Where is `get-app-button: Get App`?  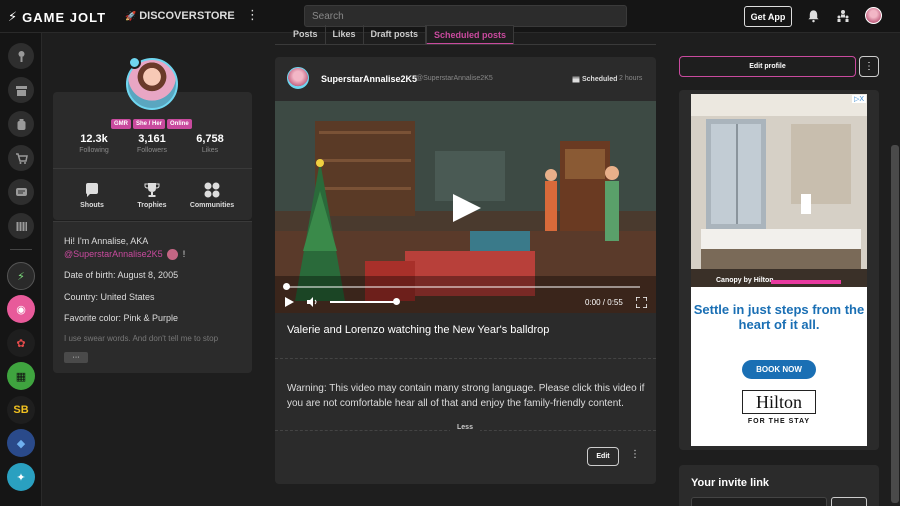
get-app-button: Get App is located at coordinates (768, 16).